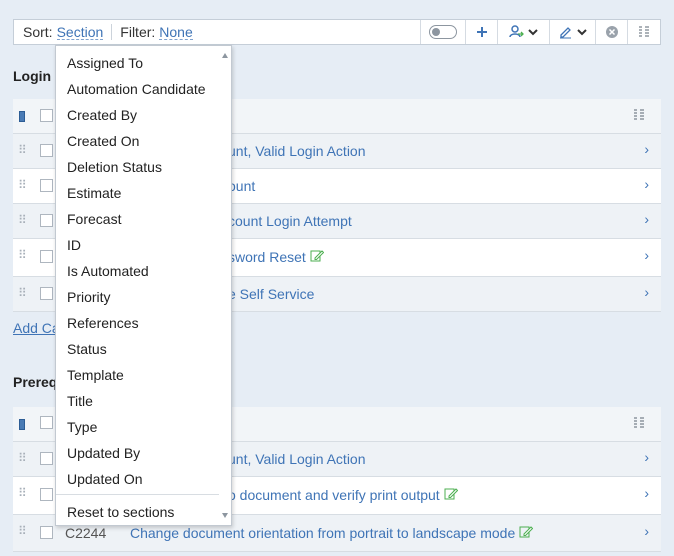 The image size is (674, 556). What do you see at coordinates (74, 245) in the screenshot?
I see `sort-option: ID` at bounding box center [74, 245].